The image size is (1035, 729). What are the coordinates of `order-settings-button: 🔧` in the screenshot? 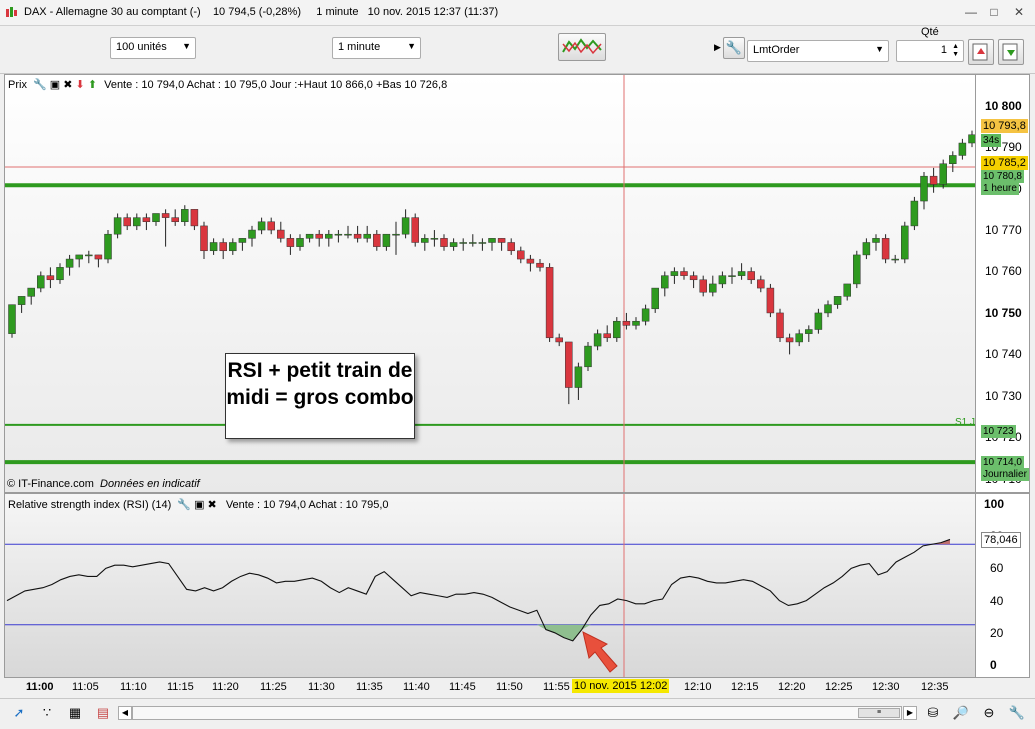 It's located at (734, 48).